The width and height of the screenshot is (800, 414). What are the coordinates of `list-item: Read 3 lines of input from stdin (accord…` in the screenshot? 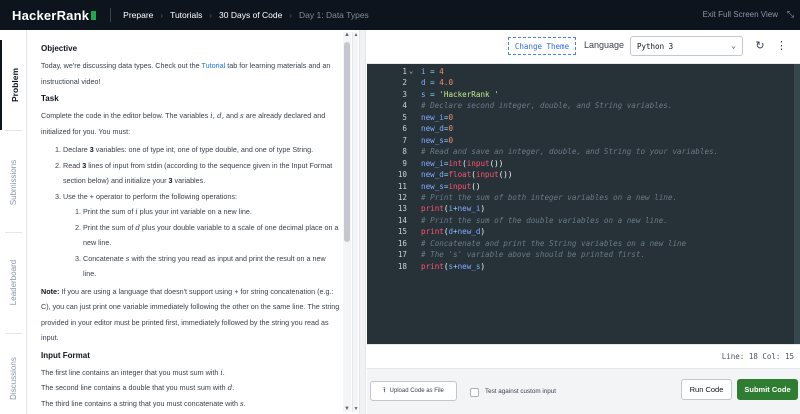 It's located at (201, 173).